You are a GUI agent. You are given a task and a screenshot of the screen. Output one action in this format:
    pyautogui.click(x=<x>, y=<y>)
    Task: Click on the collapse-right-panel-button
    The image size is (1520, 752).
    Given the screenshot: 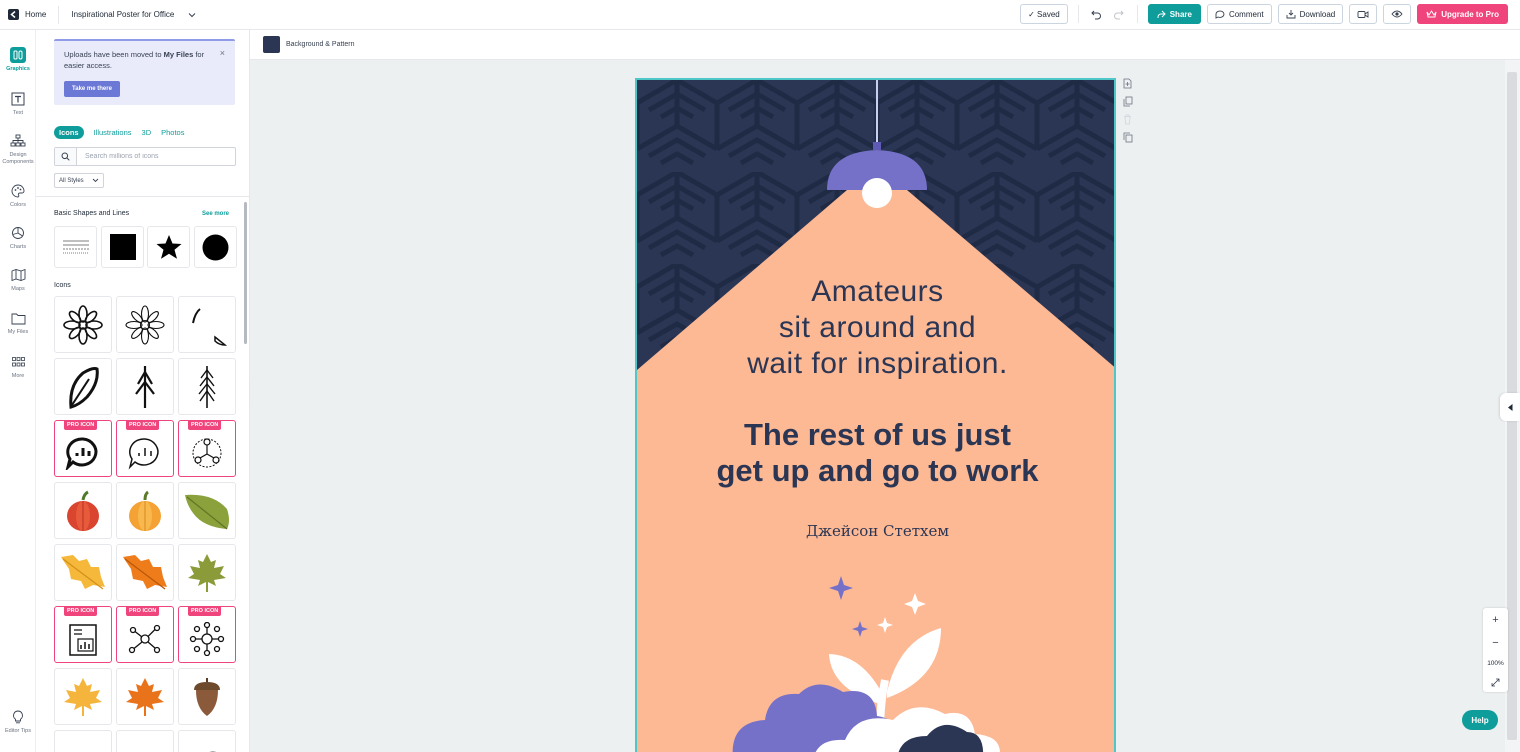 What is the action you would take?
    pyautogui.click(x=1510, y=407)
    